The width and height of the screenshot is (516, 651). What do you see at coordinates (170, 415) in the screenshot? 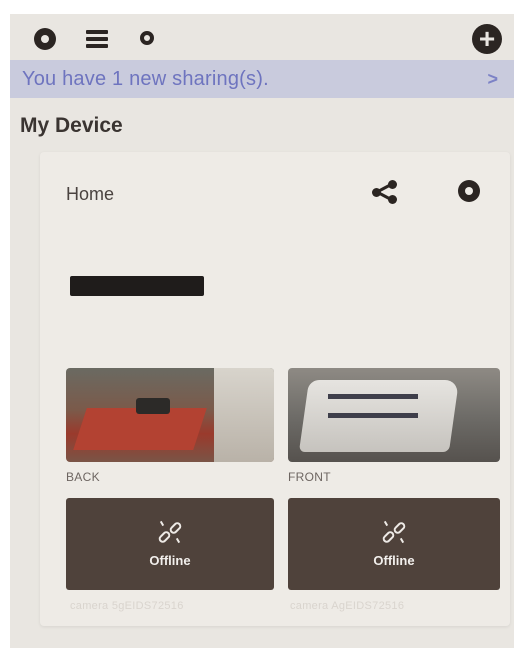
I see `camera-preview-back` at bounding box center [170, 415].